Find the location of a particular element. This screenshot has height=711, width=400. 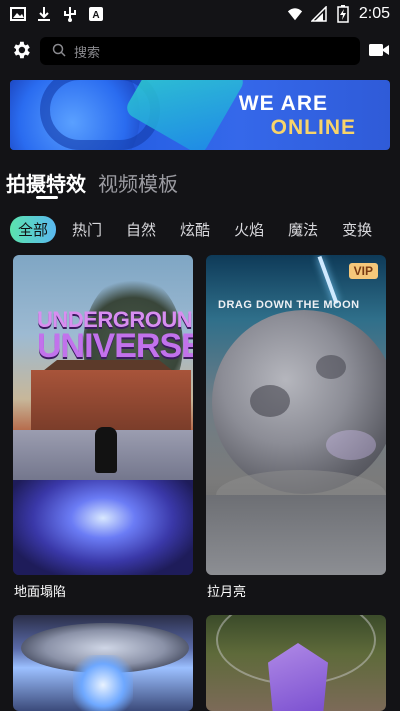

card-thumbnail-person is located at coordinates (106, 450).